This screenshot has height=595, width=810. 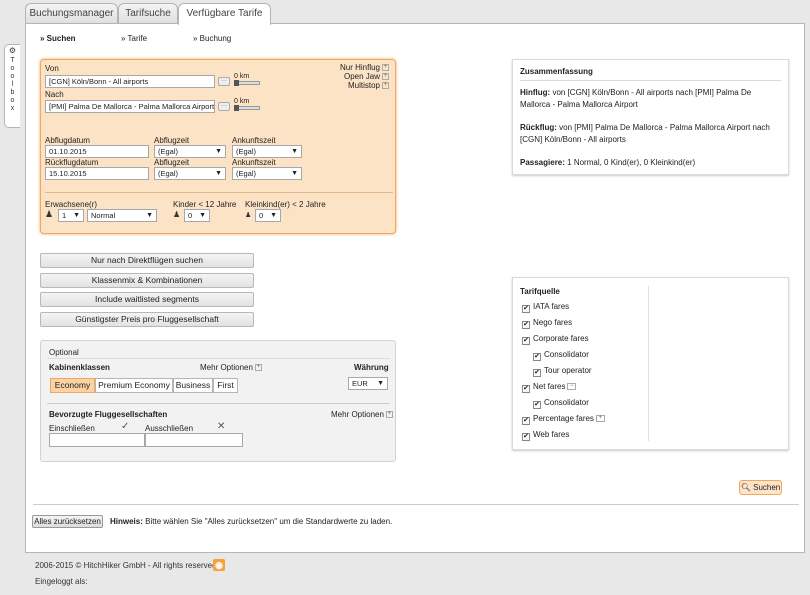 What do you see at coordinates (172, 162) in the screenshot?
I see `abflugzeit2-label: Abflugzeit` at bounding box center [172, 162].